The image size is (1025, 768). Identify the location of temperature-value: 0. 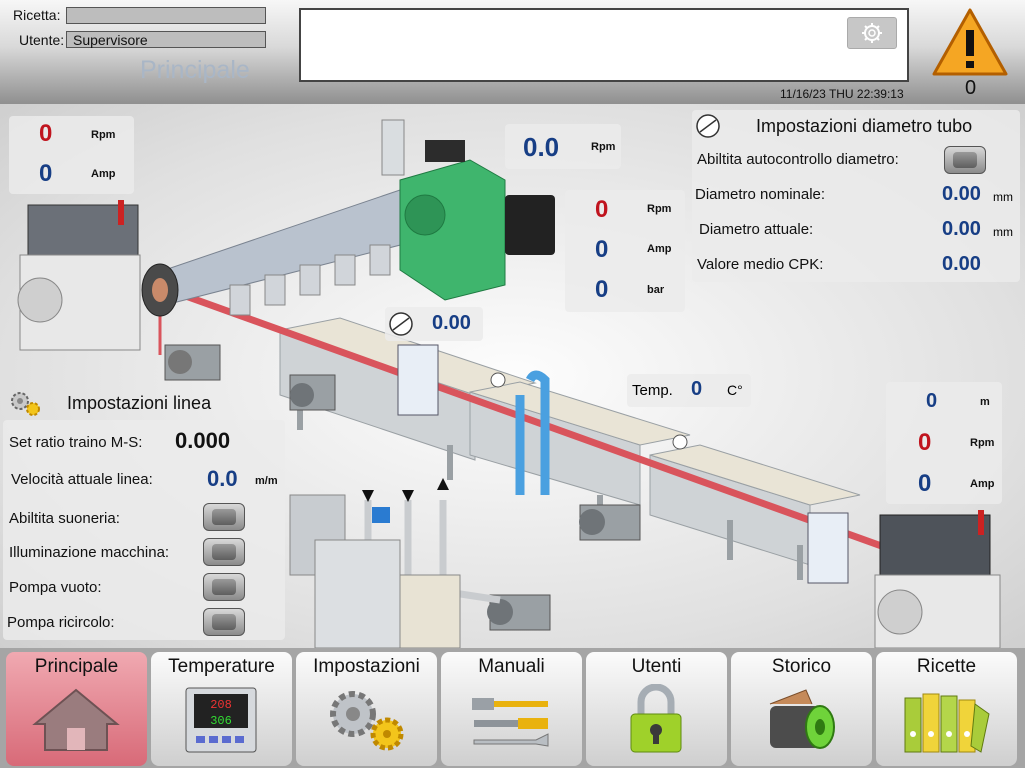
(697, 389).